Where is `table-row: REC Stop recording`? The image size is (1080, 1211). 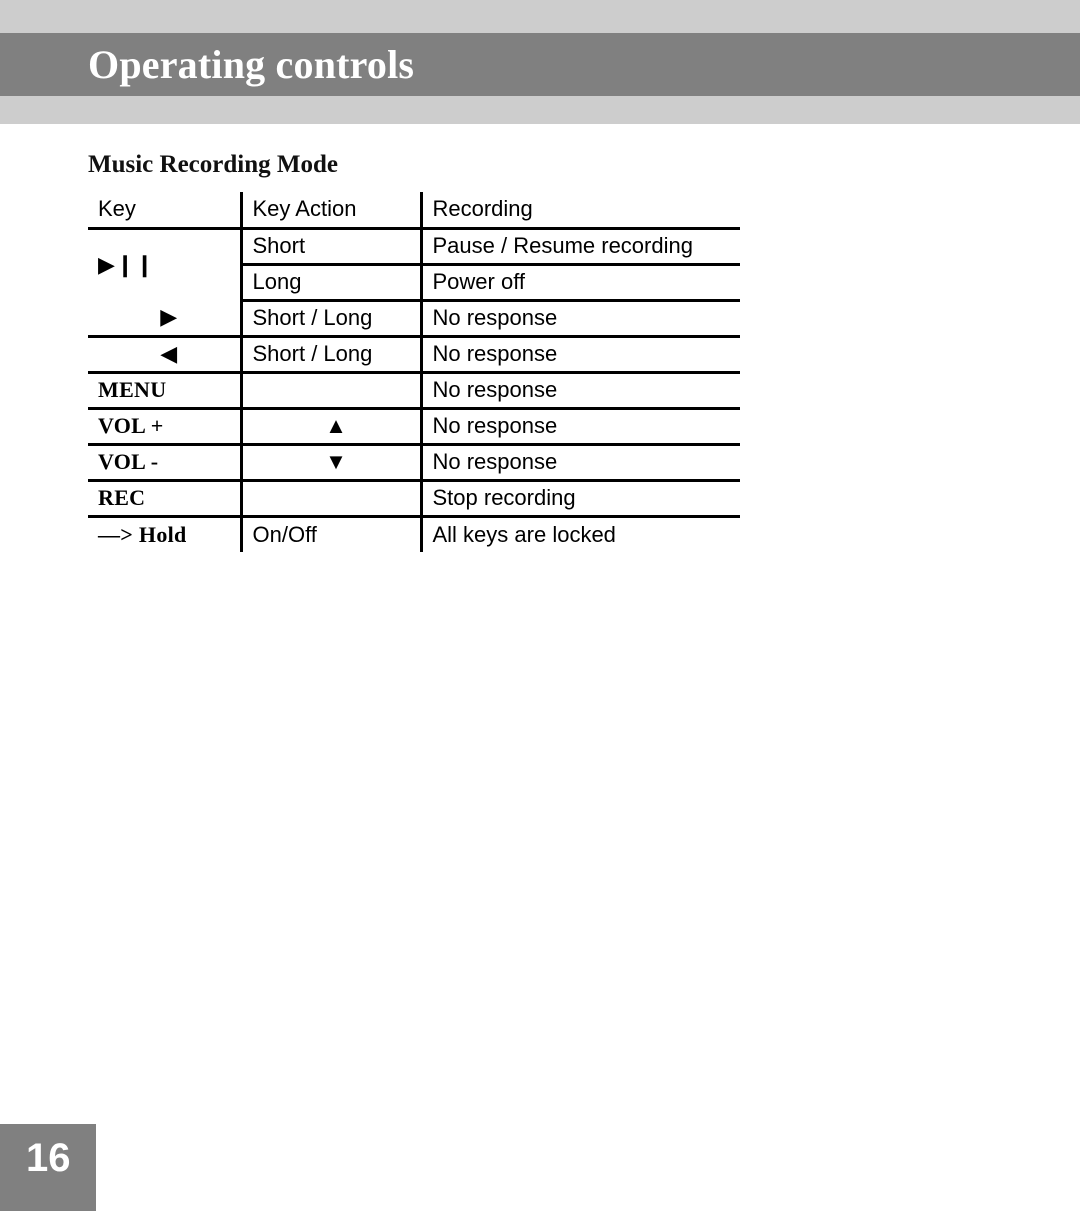 table-row: REC Stop recording is located at coordinates (414, 499).